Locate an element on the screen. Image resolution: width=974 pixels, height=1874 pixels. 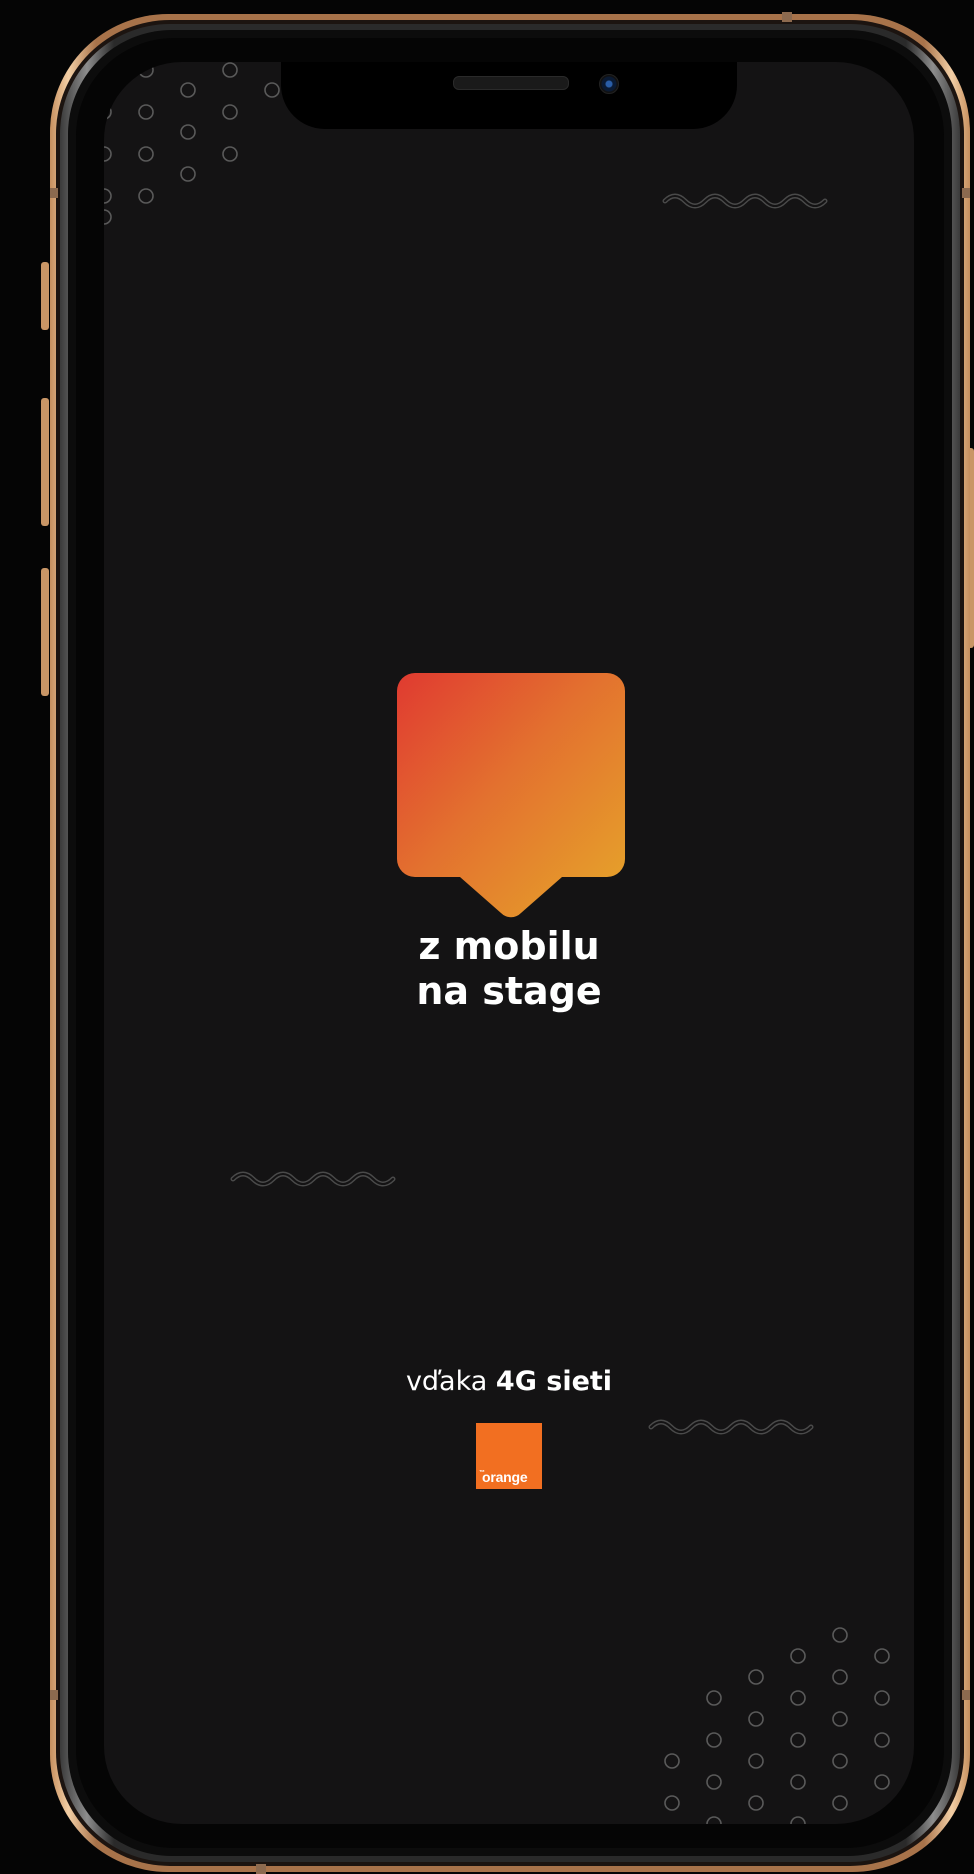
orange-logo-icon: orange ™ is located at coordinates (509, 1456).